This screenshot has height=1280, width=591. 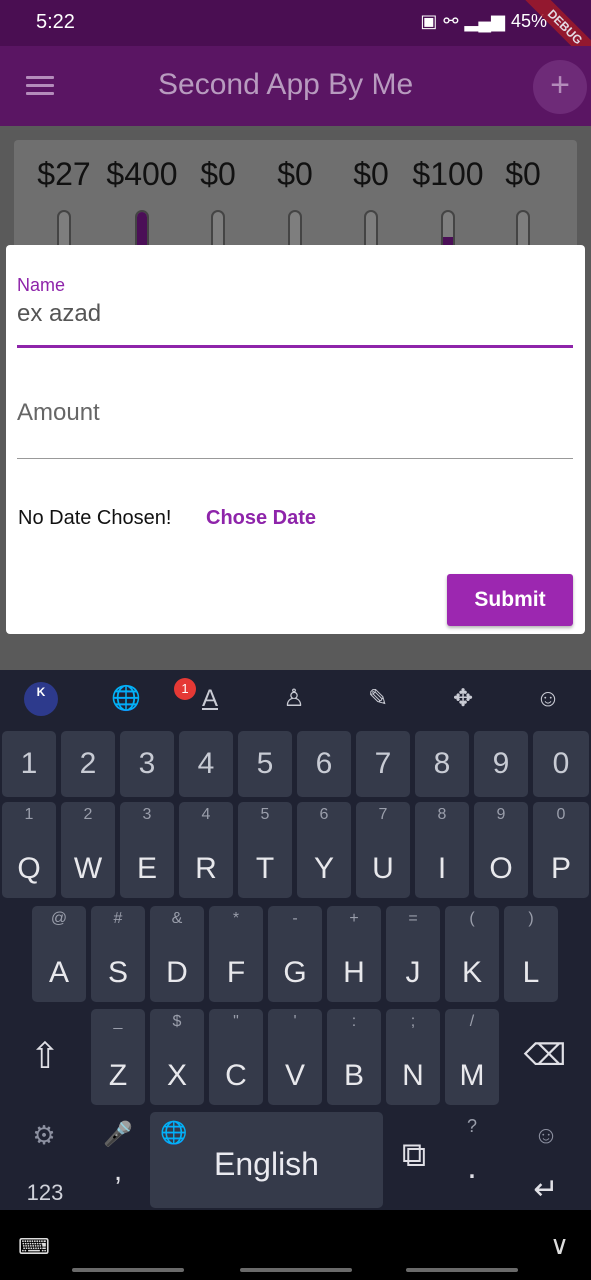 I want to click on key-h: + H, so click(x=354, y=954).